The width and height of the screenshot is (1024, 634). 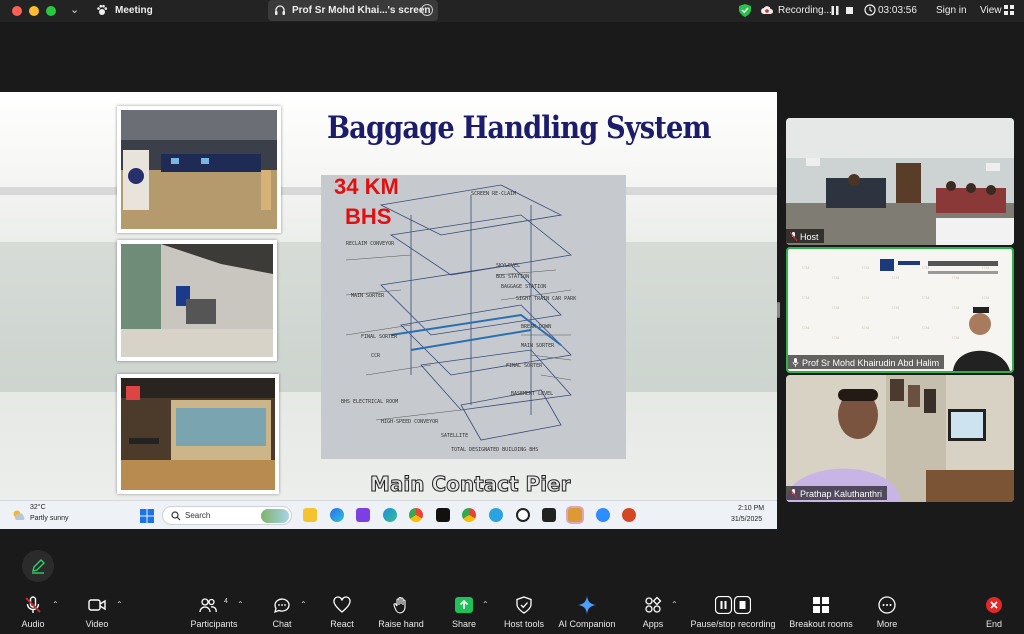 I want to click on chrome-profile-icon, so click(x=469, y=515).